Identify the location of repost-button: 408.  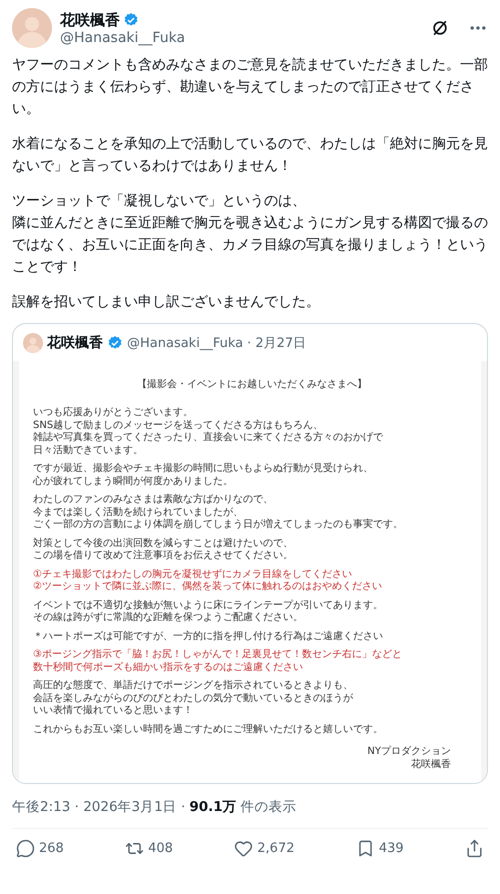
(149, 848).